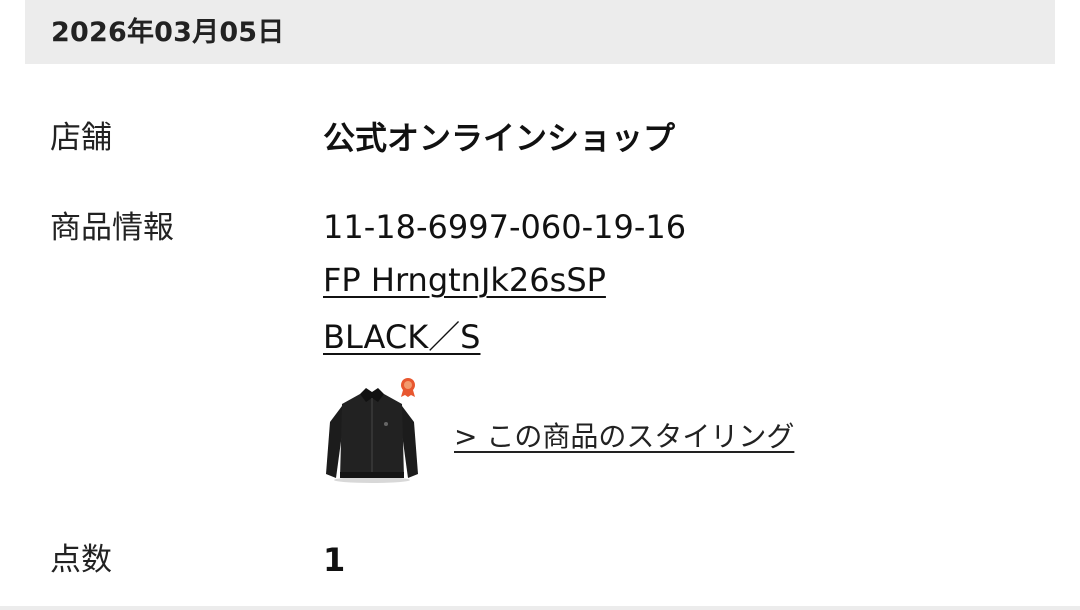 This screenshot has height=610, width=1080. I want to click on order-date: 2026年03月05日, so click(168, 32).